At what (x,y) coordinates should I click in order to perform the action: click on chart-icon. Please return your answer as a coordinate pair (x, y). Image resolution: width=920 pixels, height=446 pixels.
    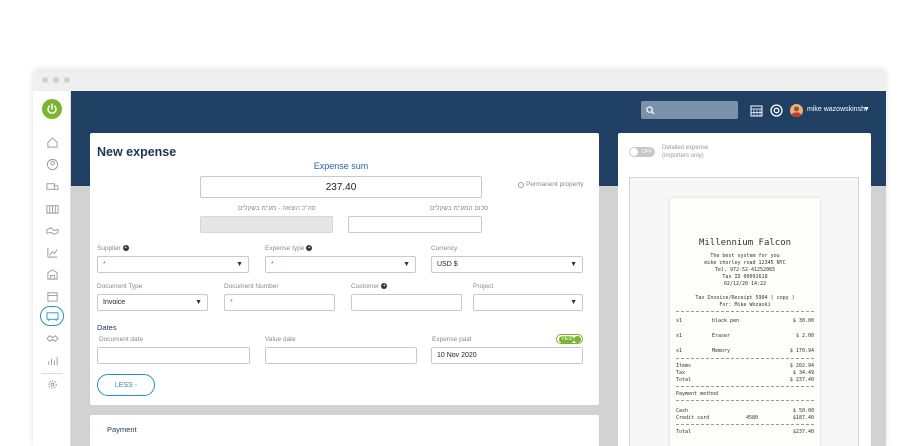
    Looking at the image, I should click on (52, 252).